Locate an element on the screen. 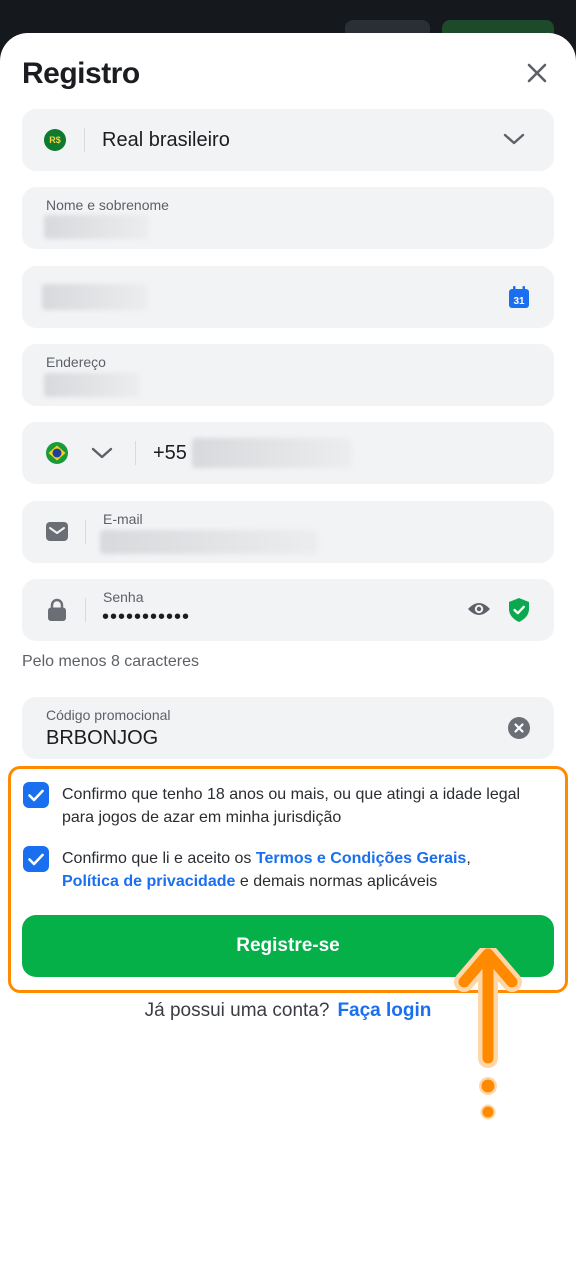  shield-check-icon is located at coordinates (519, 610).